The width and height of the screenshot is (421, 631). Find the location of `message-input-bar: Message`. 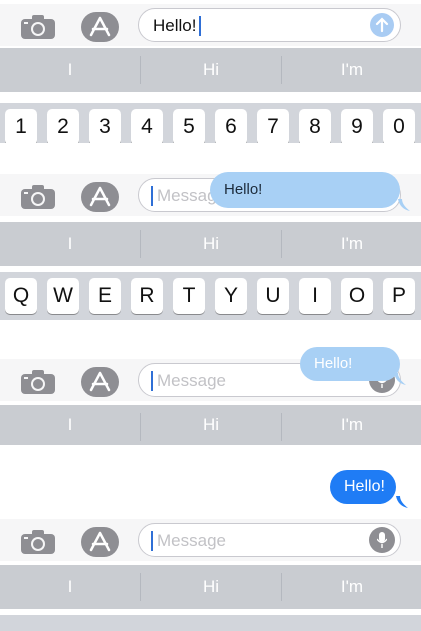

message-input-bar: Message is located at coordinates (210, 540).